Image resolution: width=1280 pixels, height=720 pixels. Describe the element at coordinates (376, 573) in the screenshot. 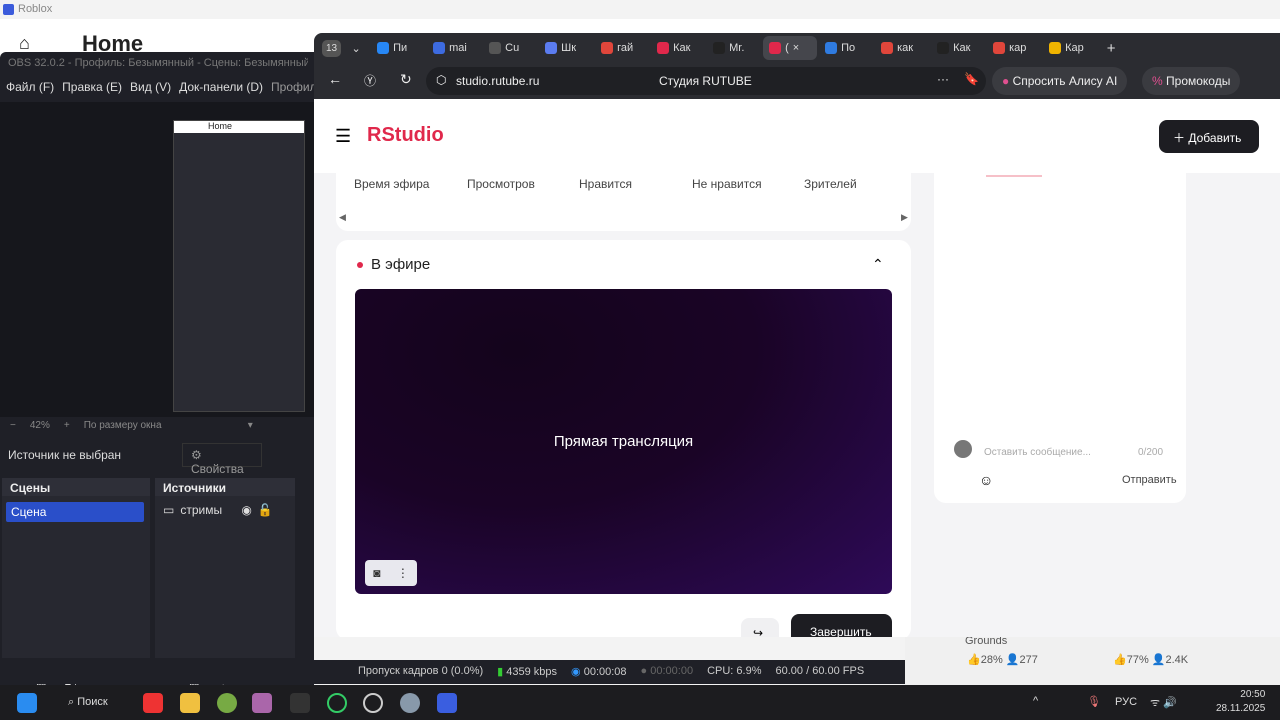

I see `camera-icon: ◙` at that location.